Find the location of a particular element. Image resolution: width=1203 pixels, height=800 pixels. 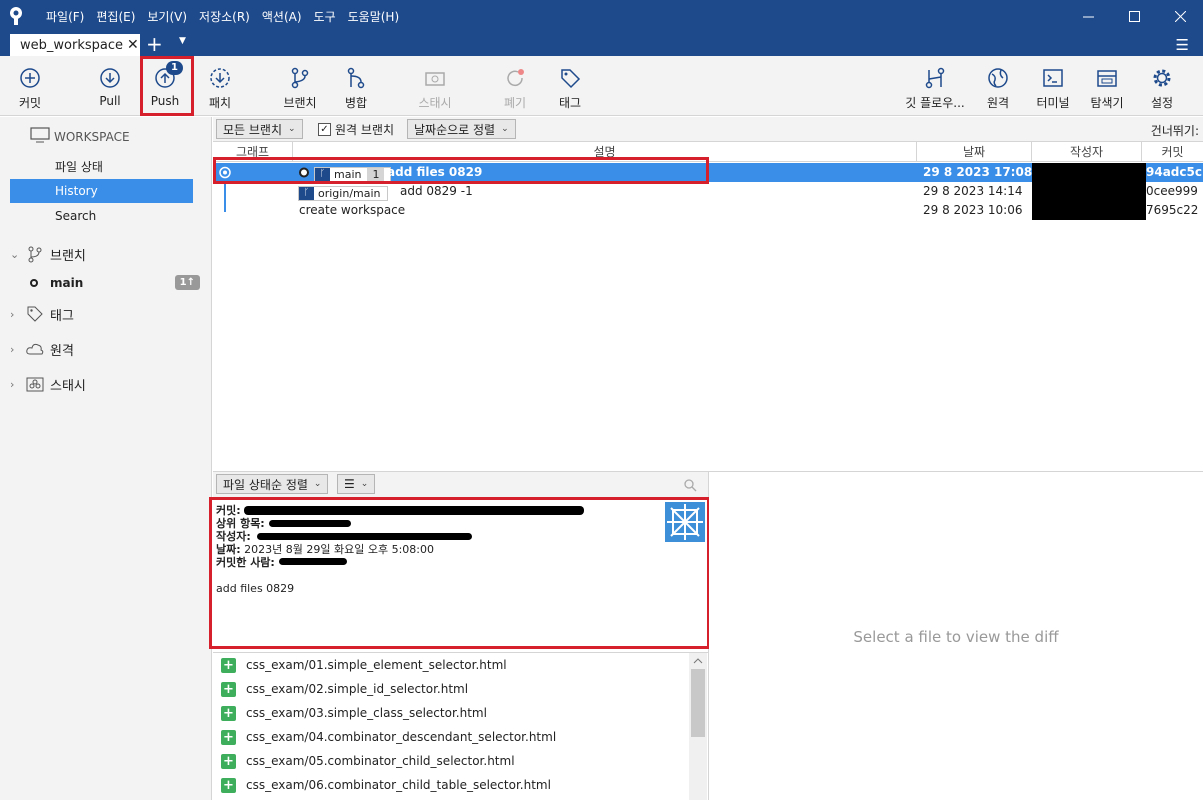

settings-button: 설정 is located at coordinates (1162, 86).